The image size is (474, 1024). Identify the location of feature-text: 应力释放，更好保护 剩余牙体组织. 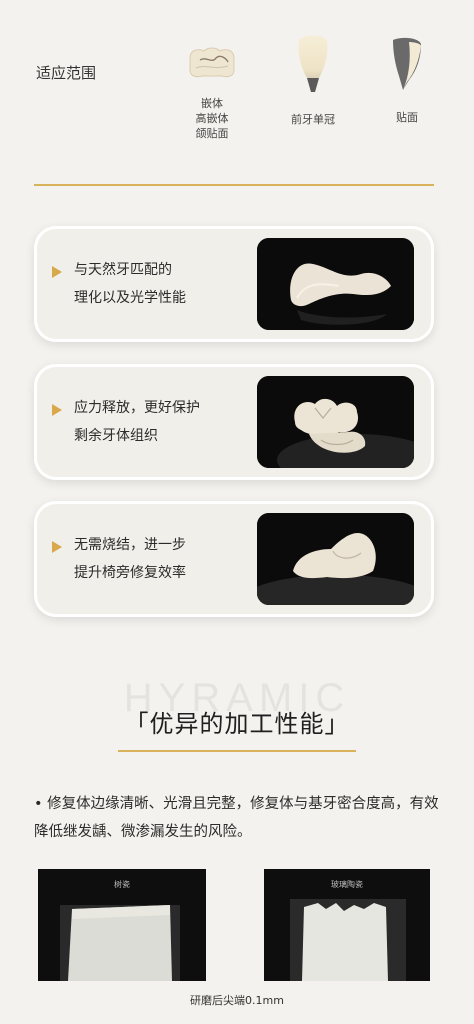
(164, 422).